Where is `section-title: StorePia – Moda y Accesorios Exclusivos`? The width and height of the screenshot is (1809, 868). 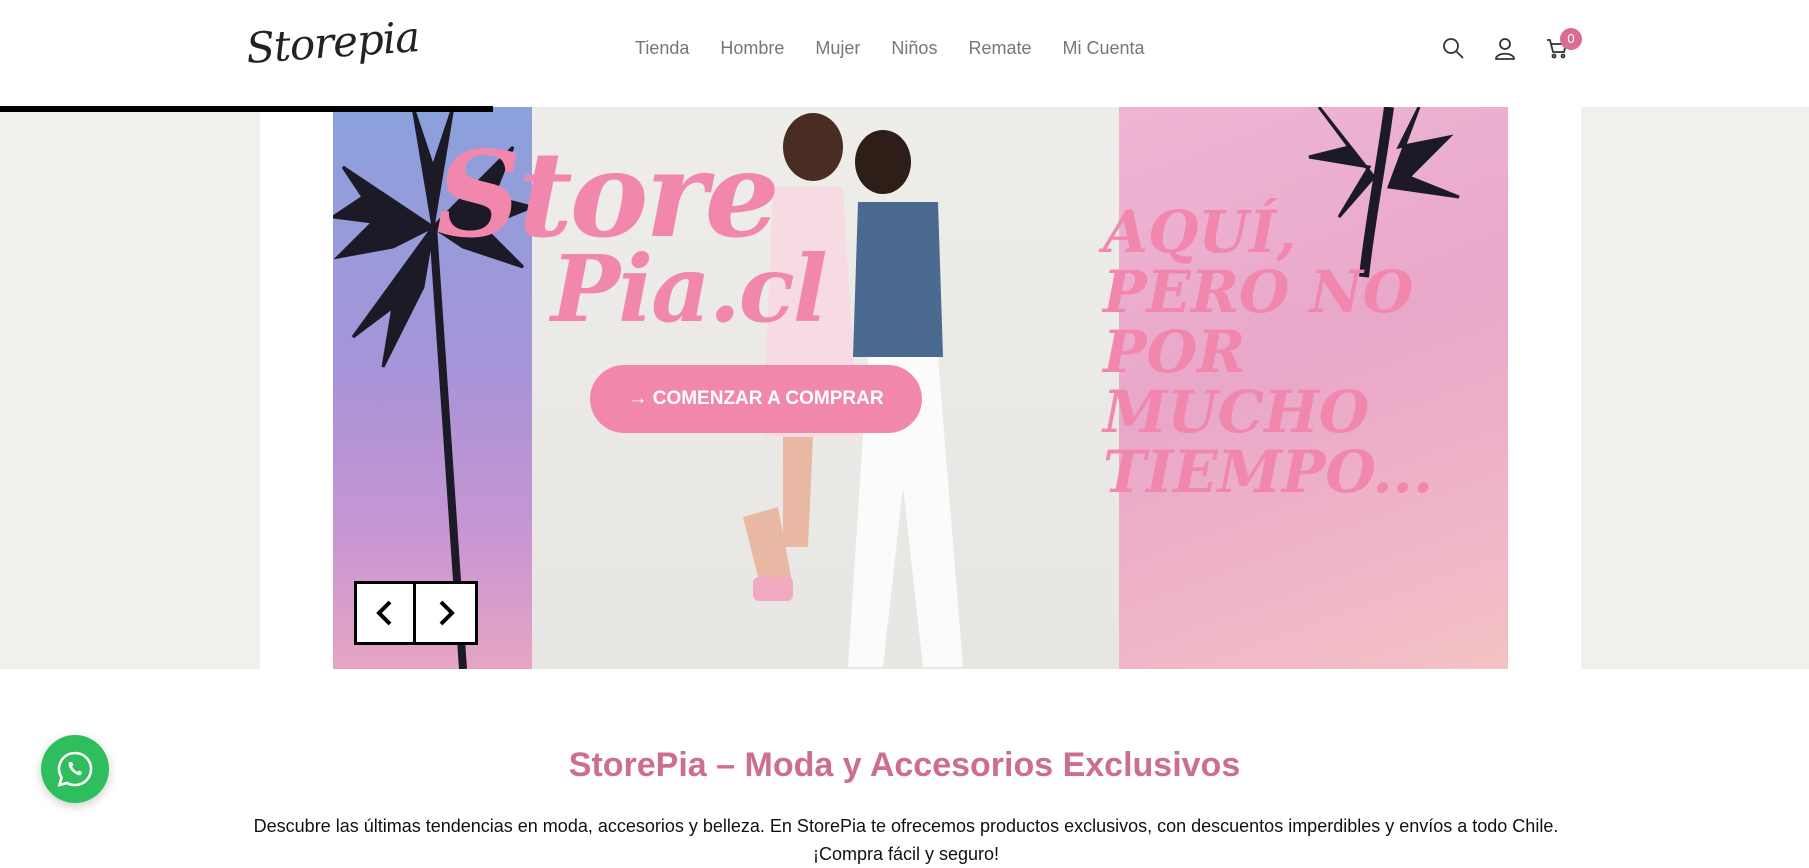 section-title: StorePia – Moda y Accesorios Exclusivos is located at coordinates (904, 765).